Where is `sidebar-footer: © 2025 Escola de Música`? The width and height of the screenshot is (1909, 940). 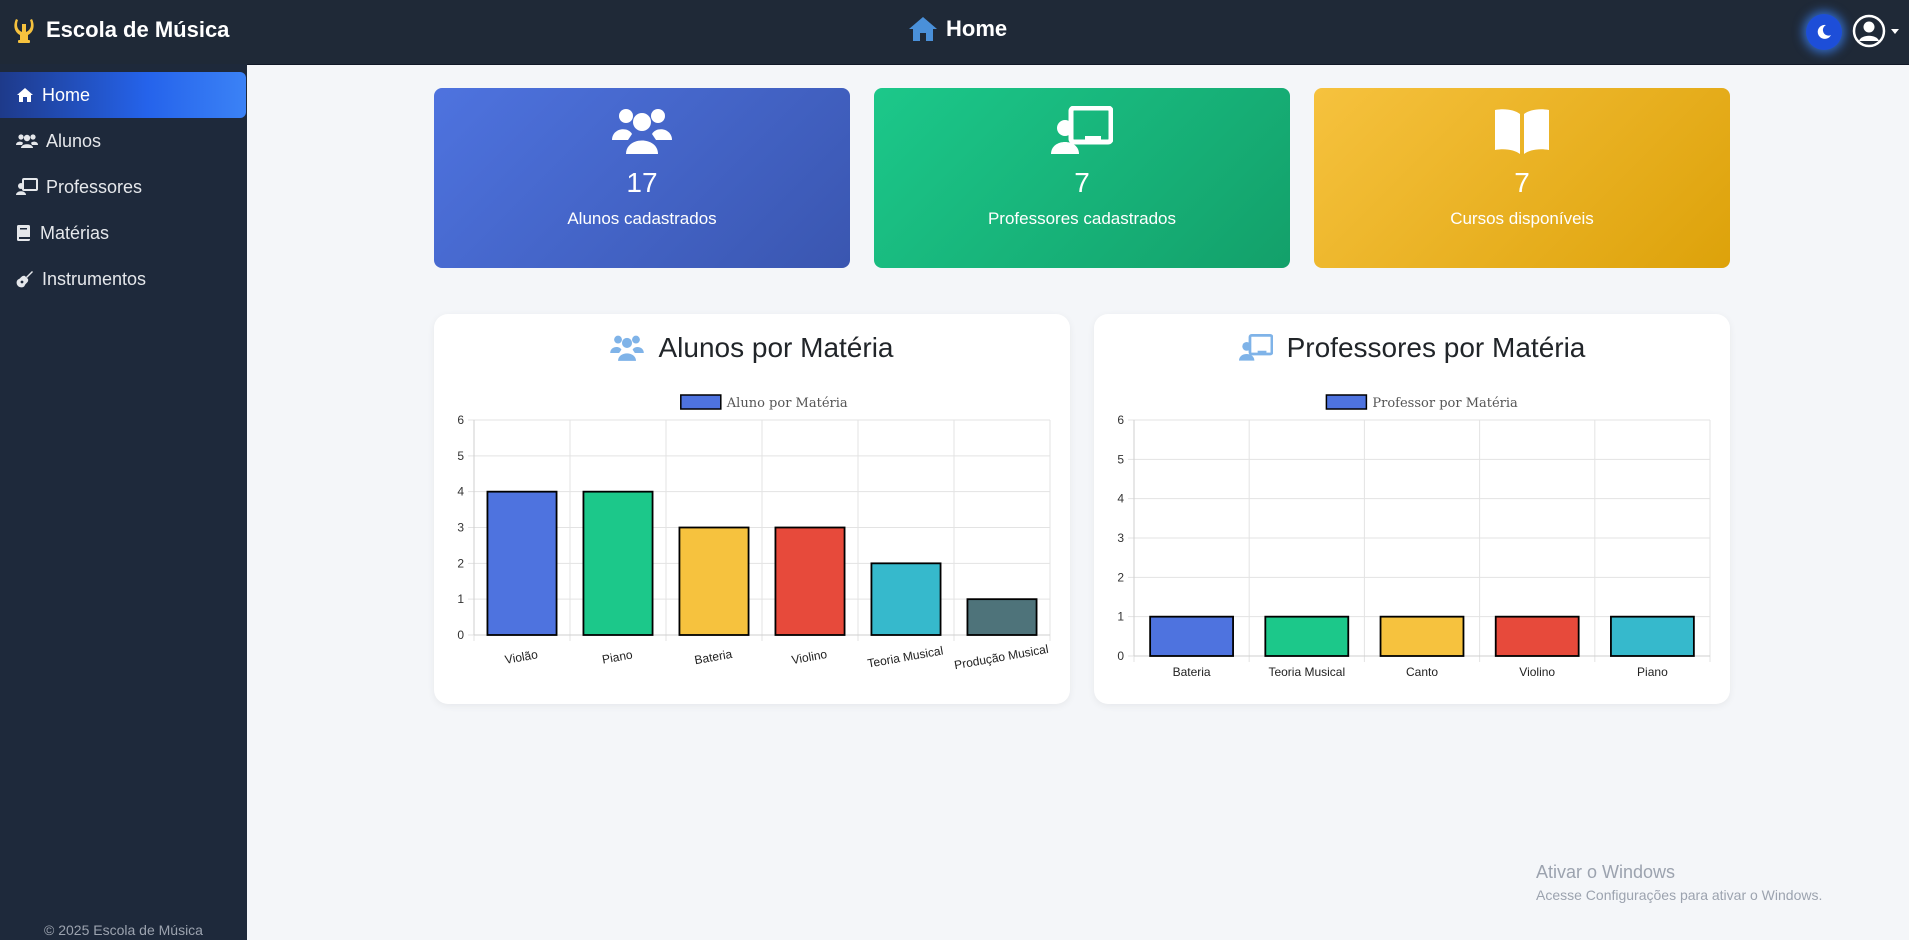
sidebar-footer: © 2025 Escola de Música is located at coordinates (123, 930).